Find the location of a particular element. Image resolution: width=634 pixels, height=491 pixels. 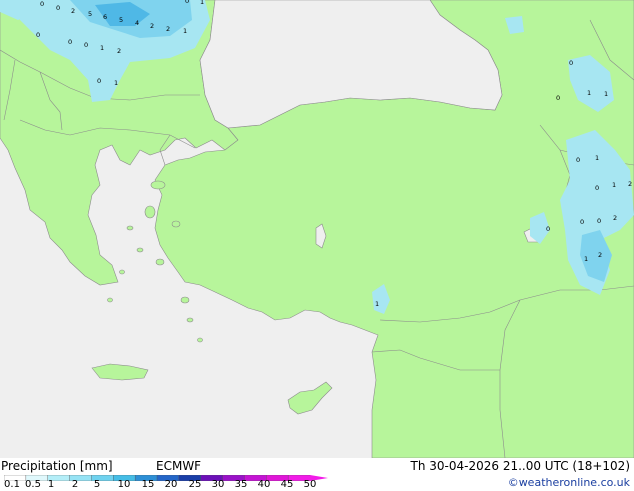

scale-tick-label: 20 is located at coordinates (171, 484).